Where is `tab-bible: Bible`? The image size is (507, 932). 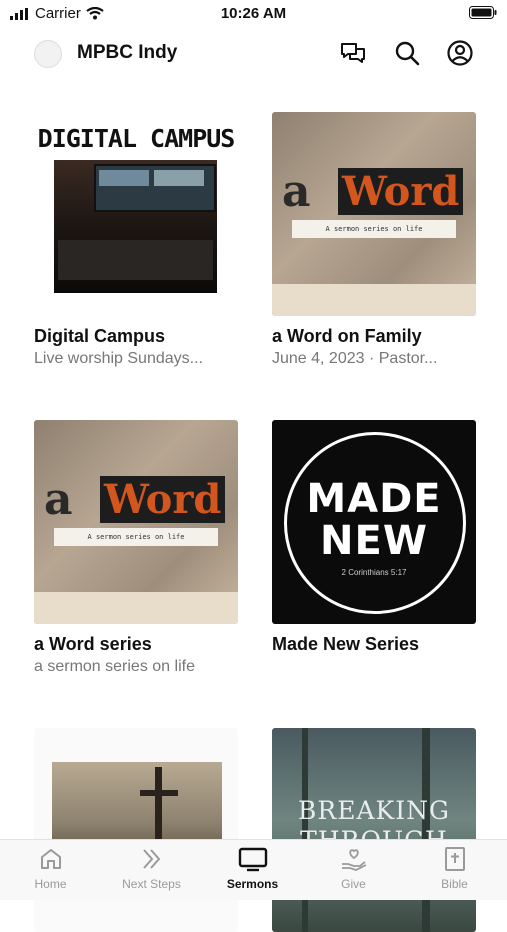 tab-bible: Bible is located at coordinates (454, 868).